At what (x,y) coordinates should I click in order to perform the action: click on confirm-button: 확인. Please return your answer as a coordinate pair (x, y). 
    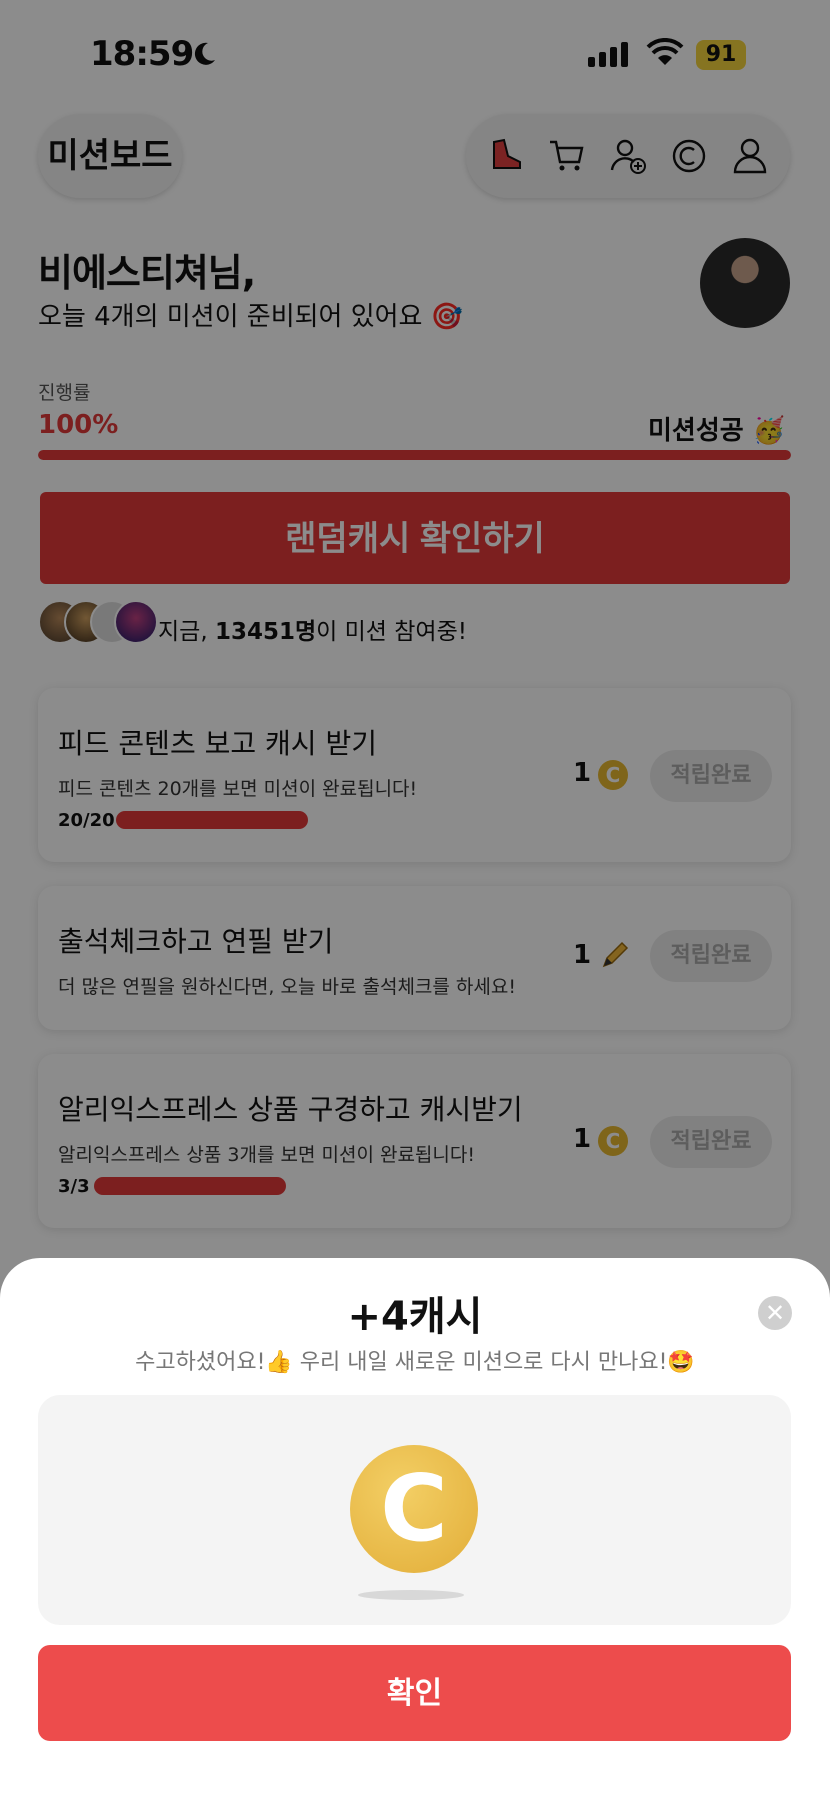
    Looking at the image, I should click on (414, 1693).